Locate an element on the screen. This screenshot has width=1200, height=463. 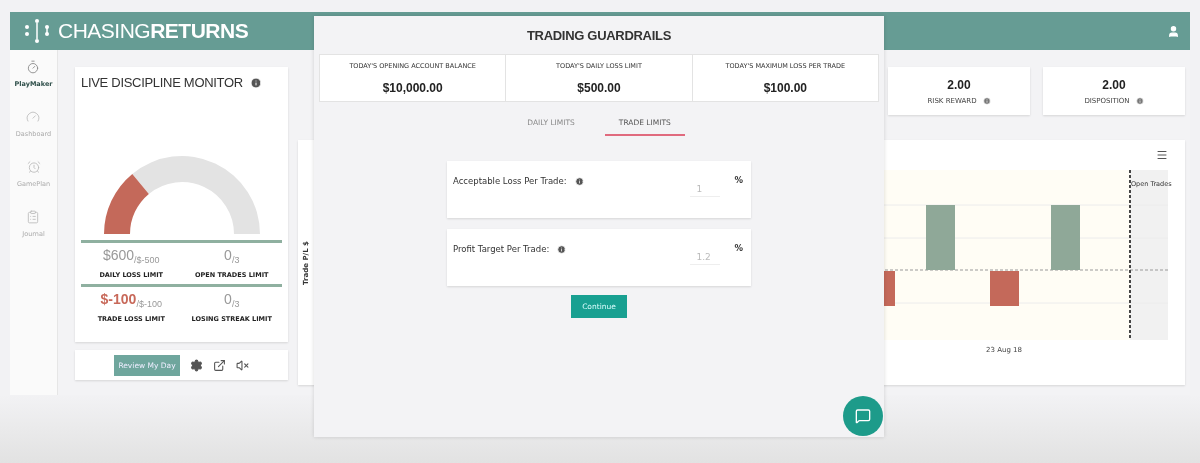
external-link-icon is located at coordinates (219, 365).